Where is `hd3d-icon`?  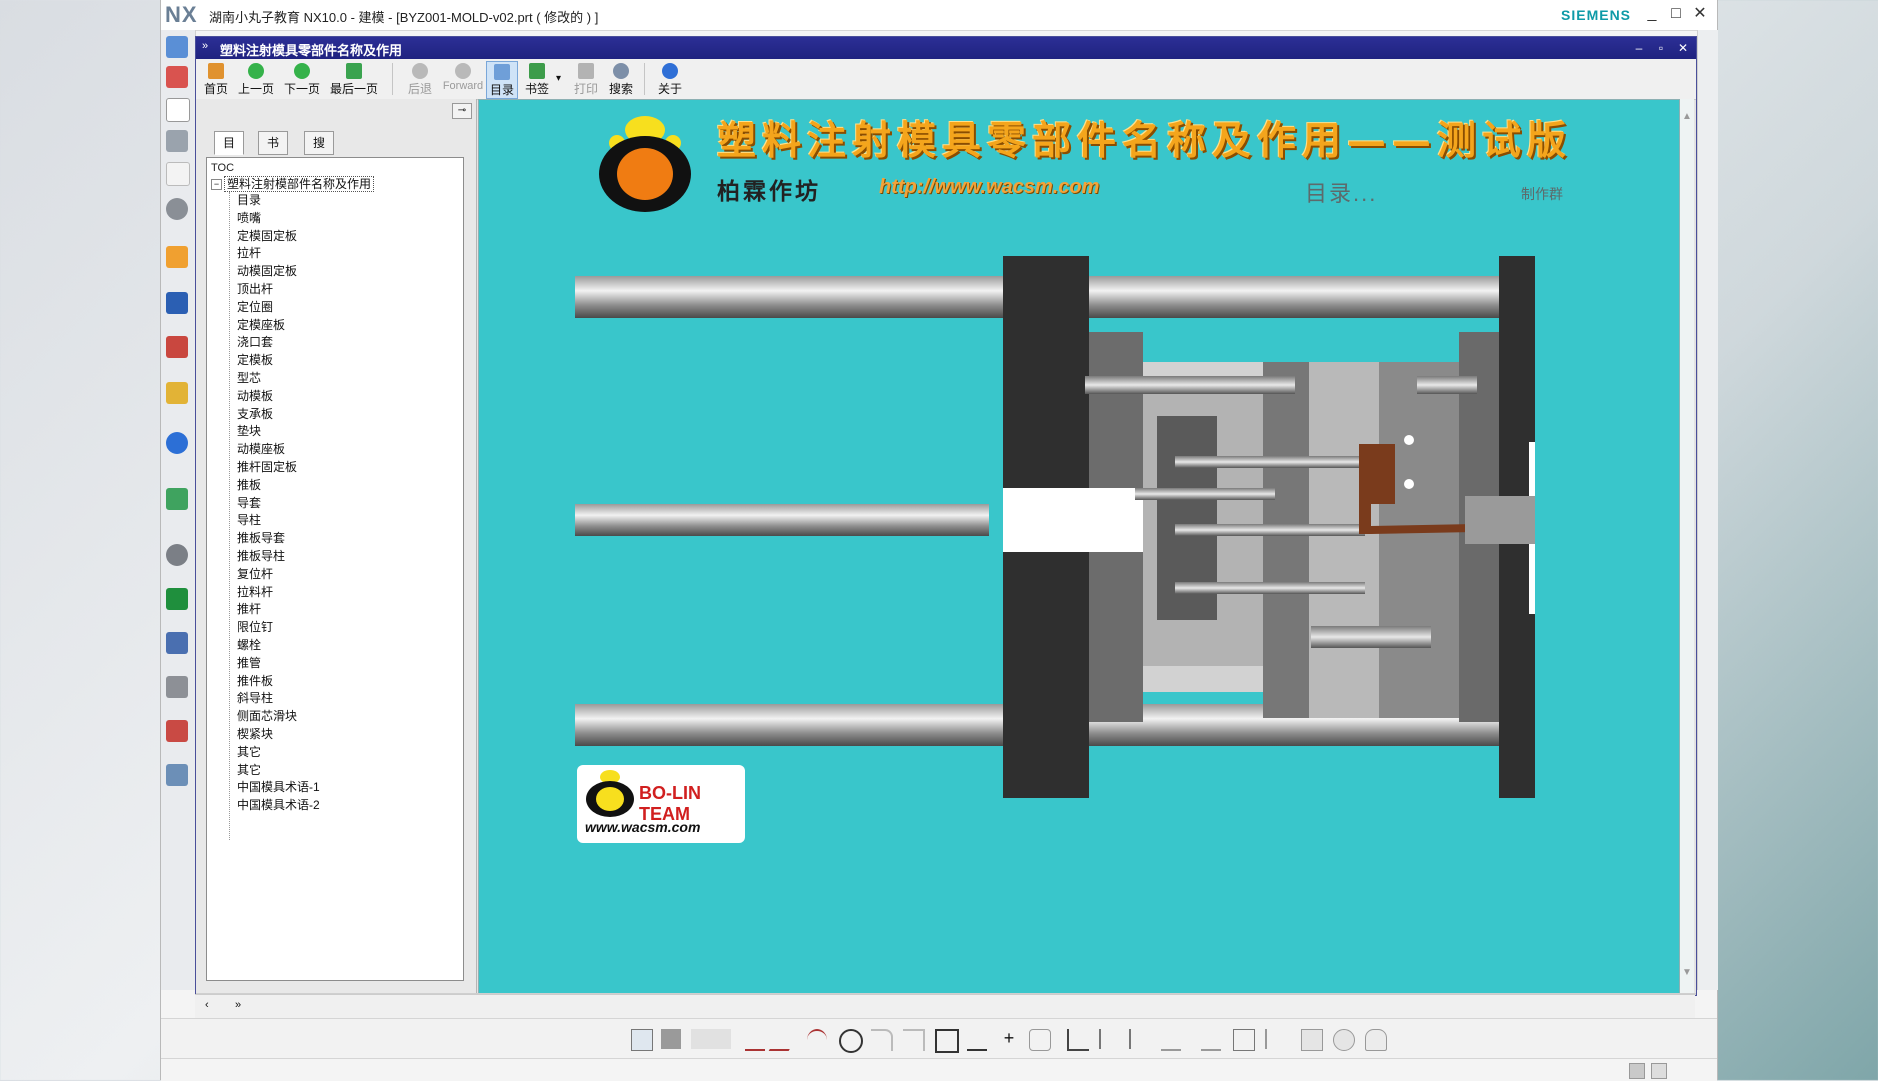
hd3d-icon is located at coordinates (177, 303).